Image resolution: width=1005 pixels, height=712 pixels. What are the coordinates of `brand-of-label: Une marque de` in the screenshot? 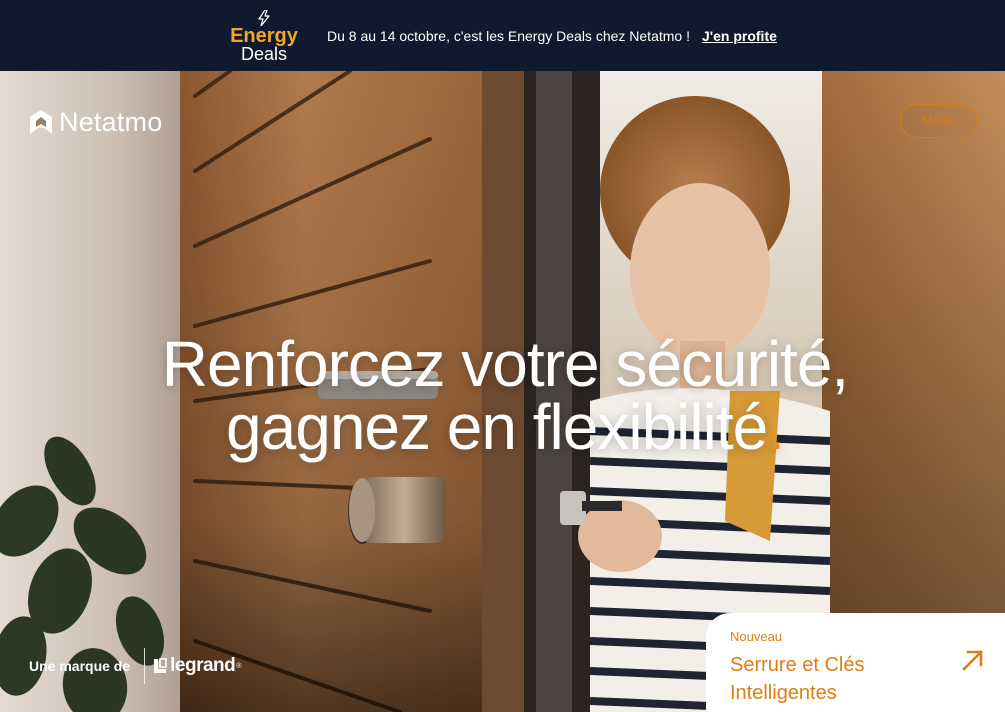 It's located at (80, 666).